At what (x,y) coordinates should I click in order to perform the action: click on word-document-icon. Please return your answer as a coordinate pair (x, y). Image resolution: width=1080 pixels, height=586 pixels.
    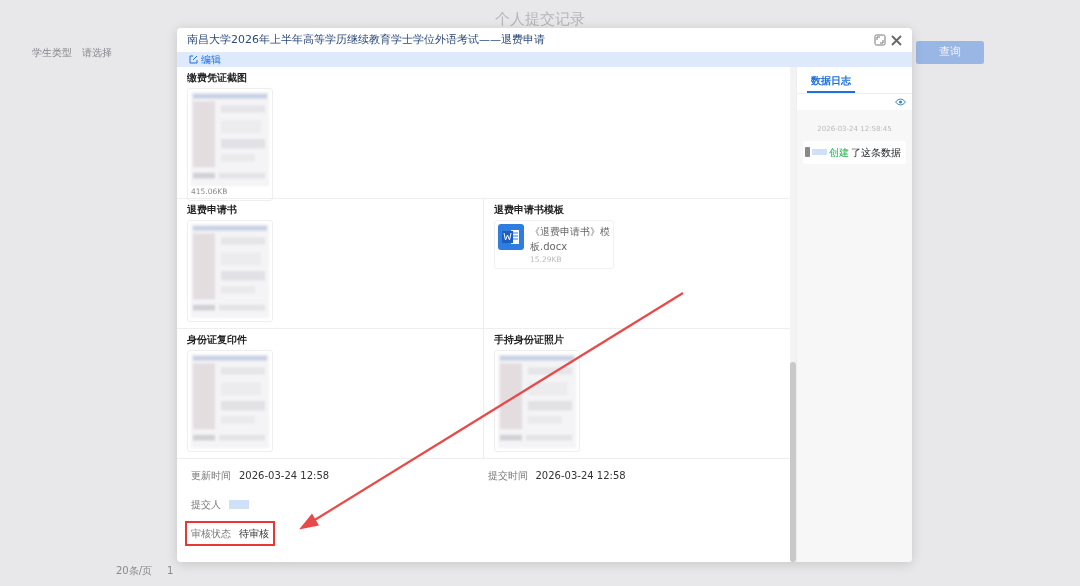
    Looking at the image, I should click on (511, 237).